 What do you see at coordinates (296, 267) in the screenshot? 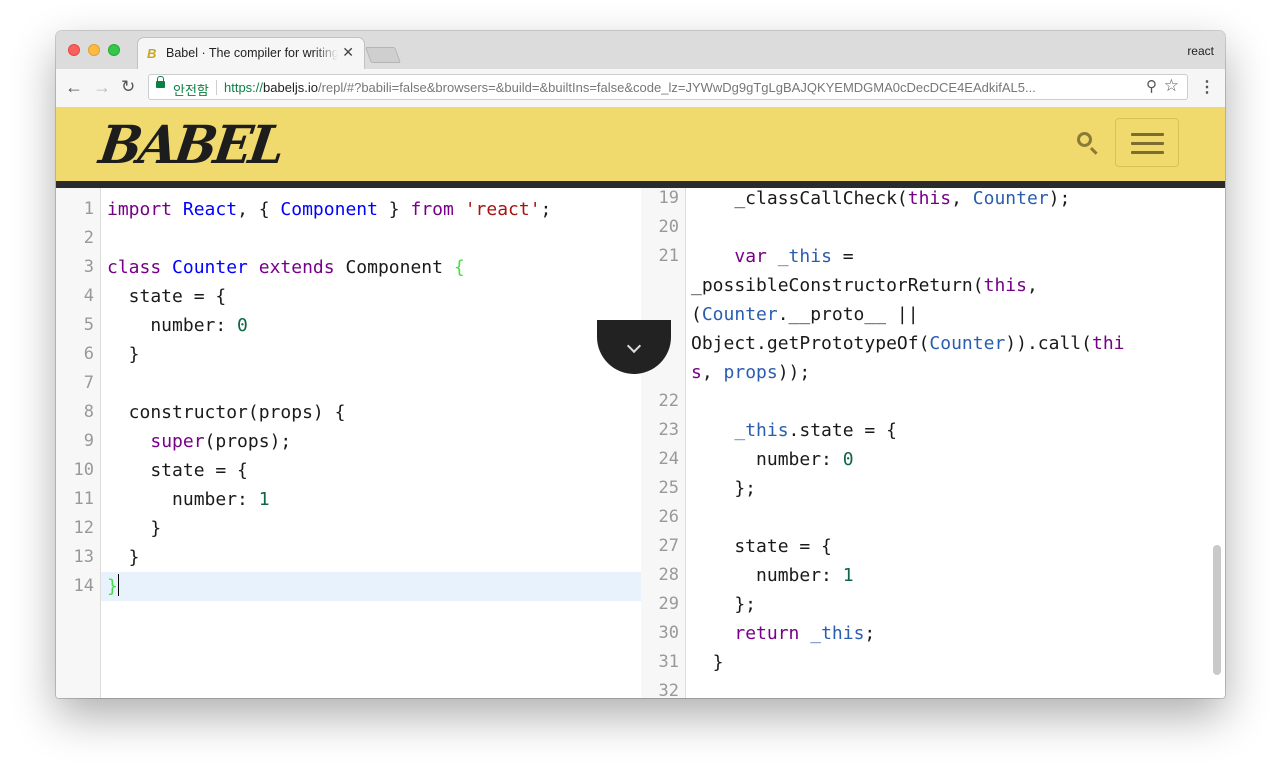
I see `token-keyword: extends` at bounding box center [296, 267].